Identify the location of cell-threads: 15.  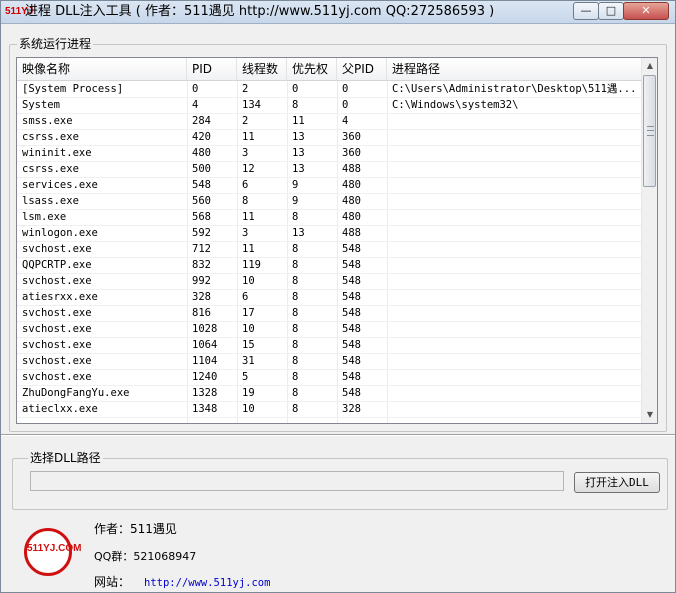
(248, 345).